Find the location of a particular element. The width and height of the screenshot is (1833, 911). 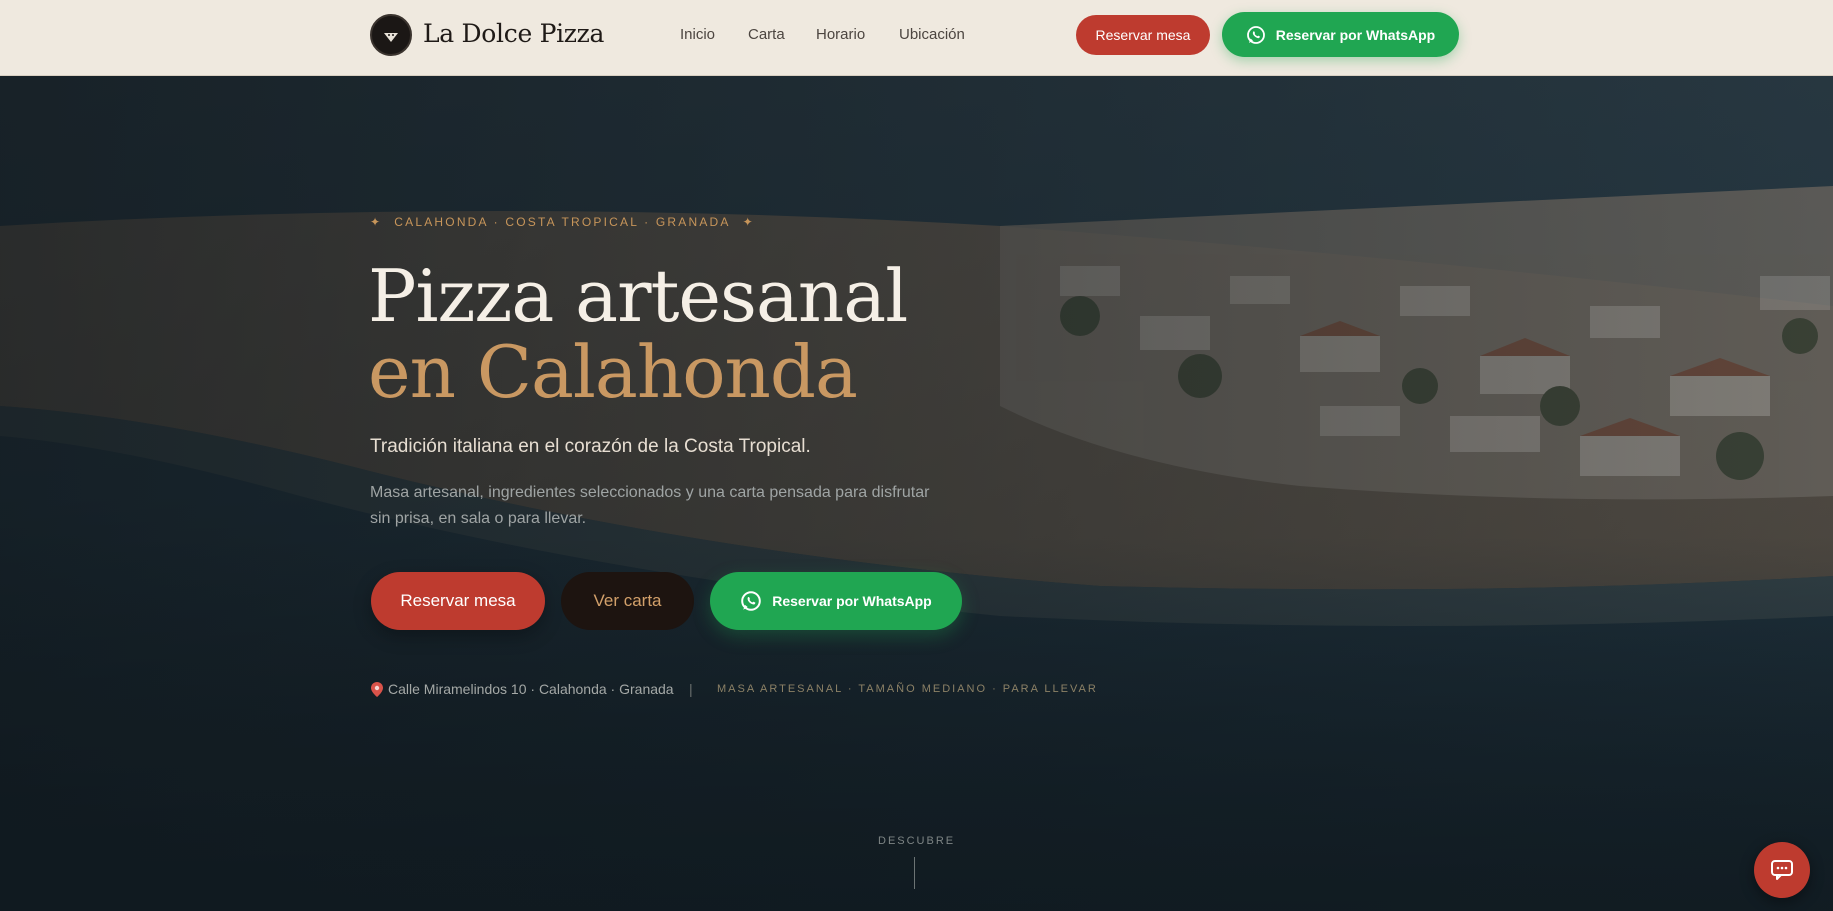

hero-menu-label: Ver carta is located at coordinates (627, 600).